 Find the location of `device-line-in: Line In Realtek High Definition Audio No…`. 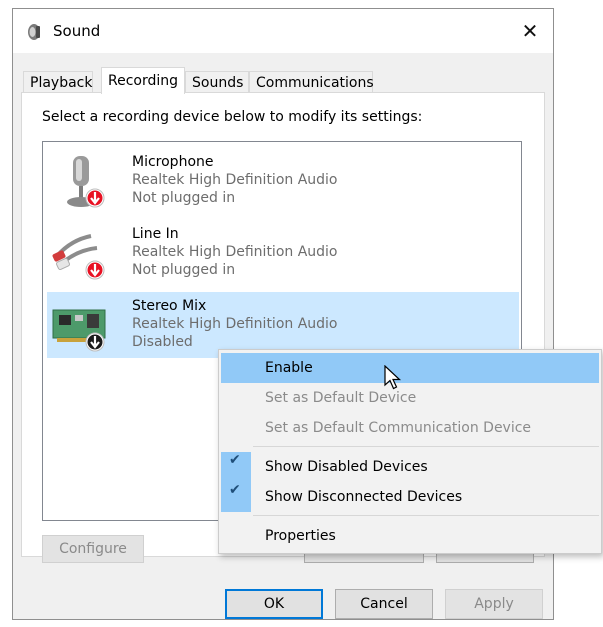

device-line-in: Line In Realtek High Definition Audio No… is located at coordinates (283, 253).